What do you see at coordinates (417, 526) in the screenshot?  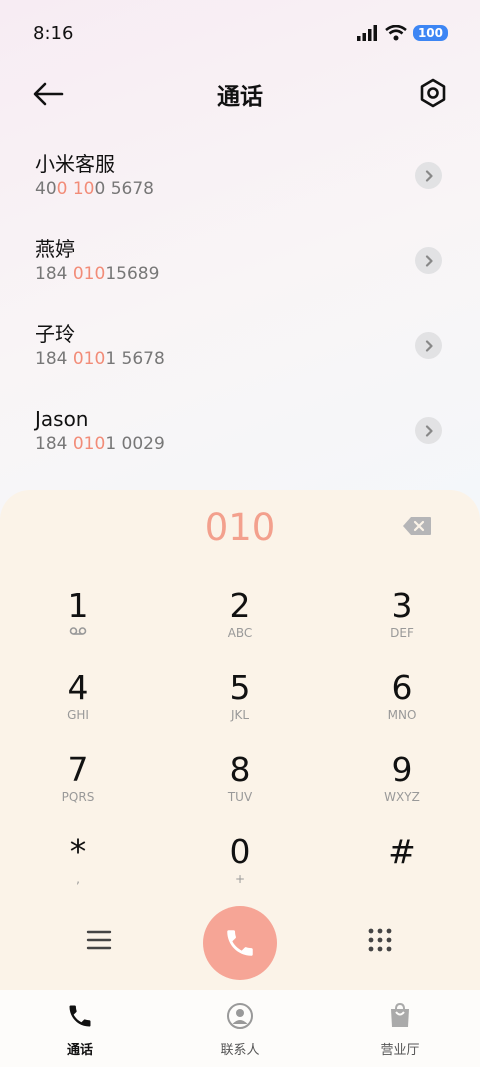 I see `backspace-icon` at bounding box center [417, 526].